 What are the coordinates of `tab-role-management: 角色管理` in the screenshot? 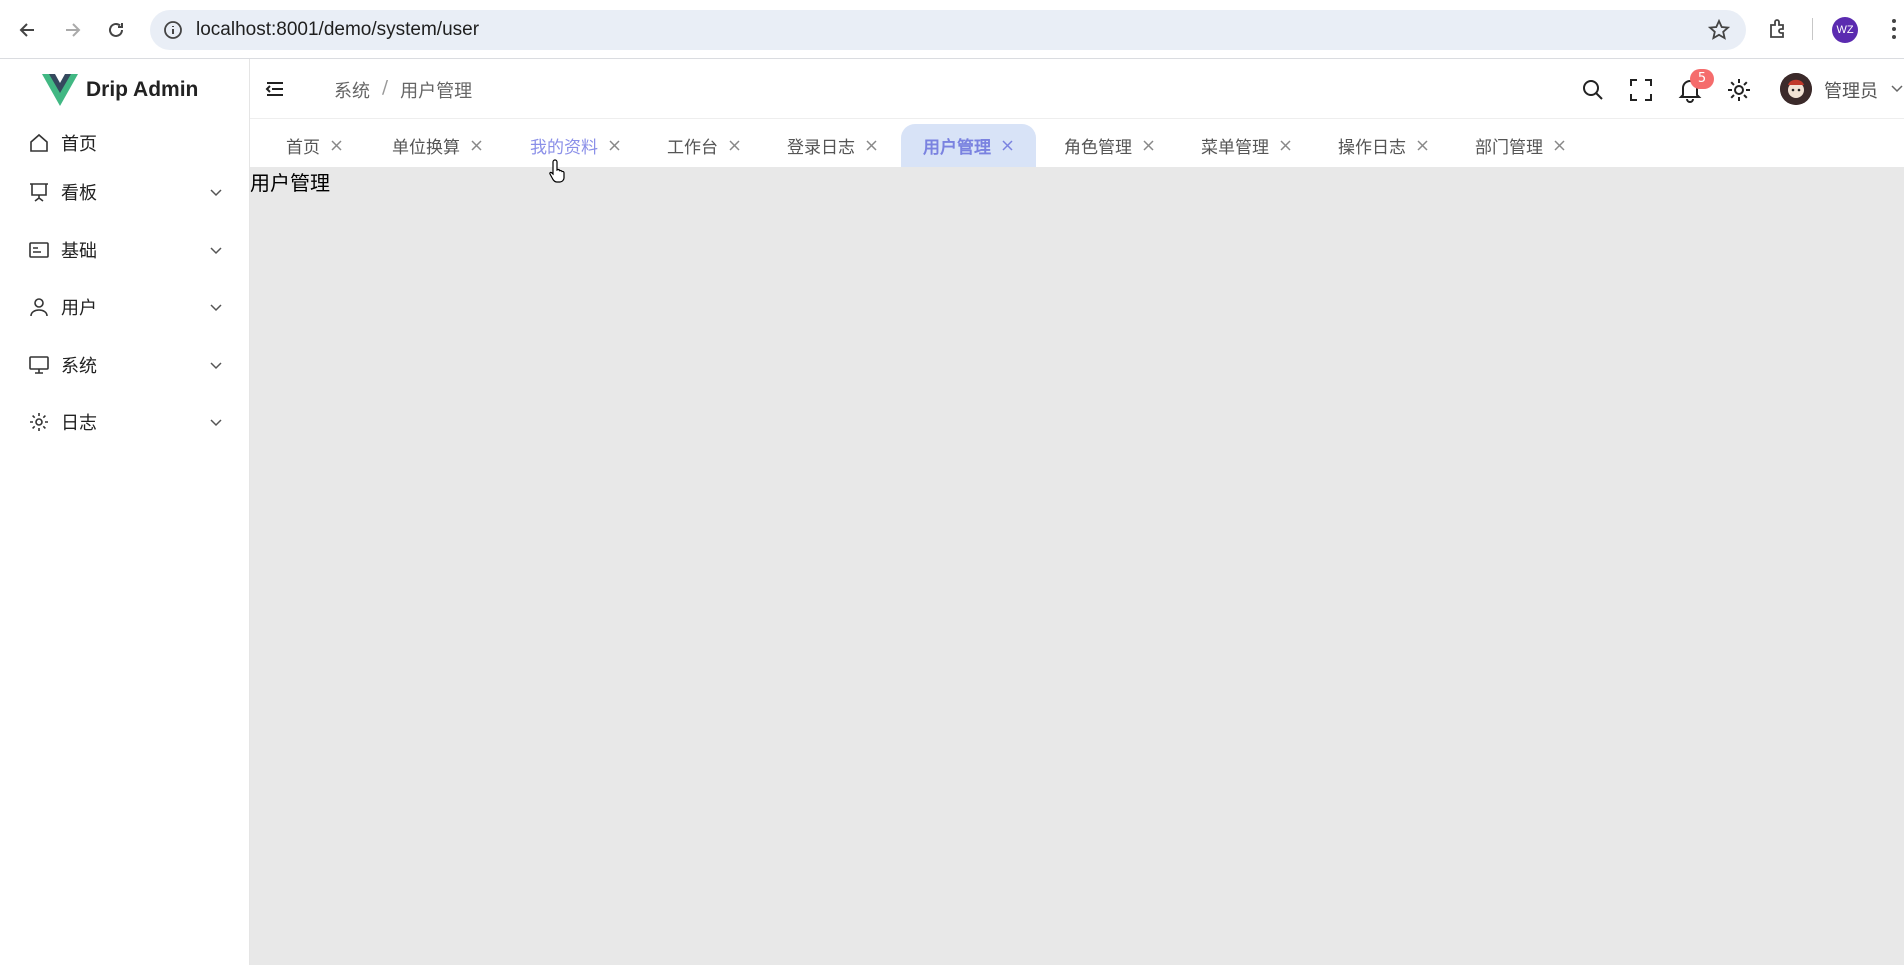 It's located at (1109, 145).